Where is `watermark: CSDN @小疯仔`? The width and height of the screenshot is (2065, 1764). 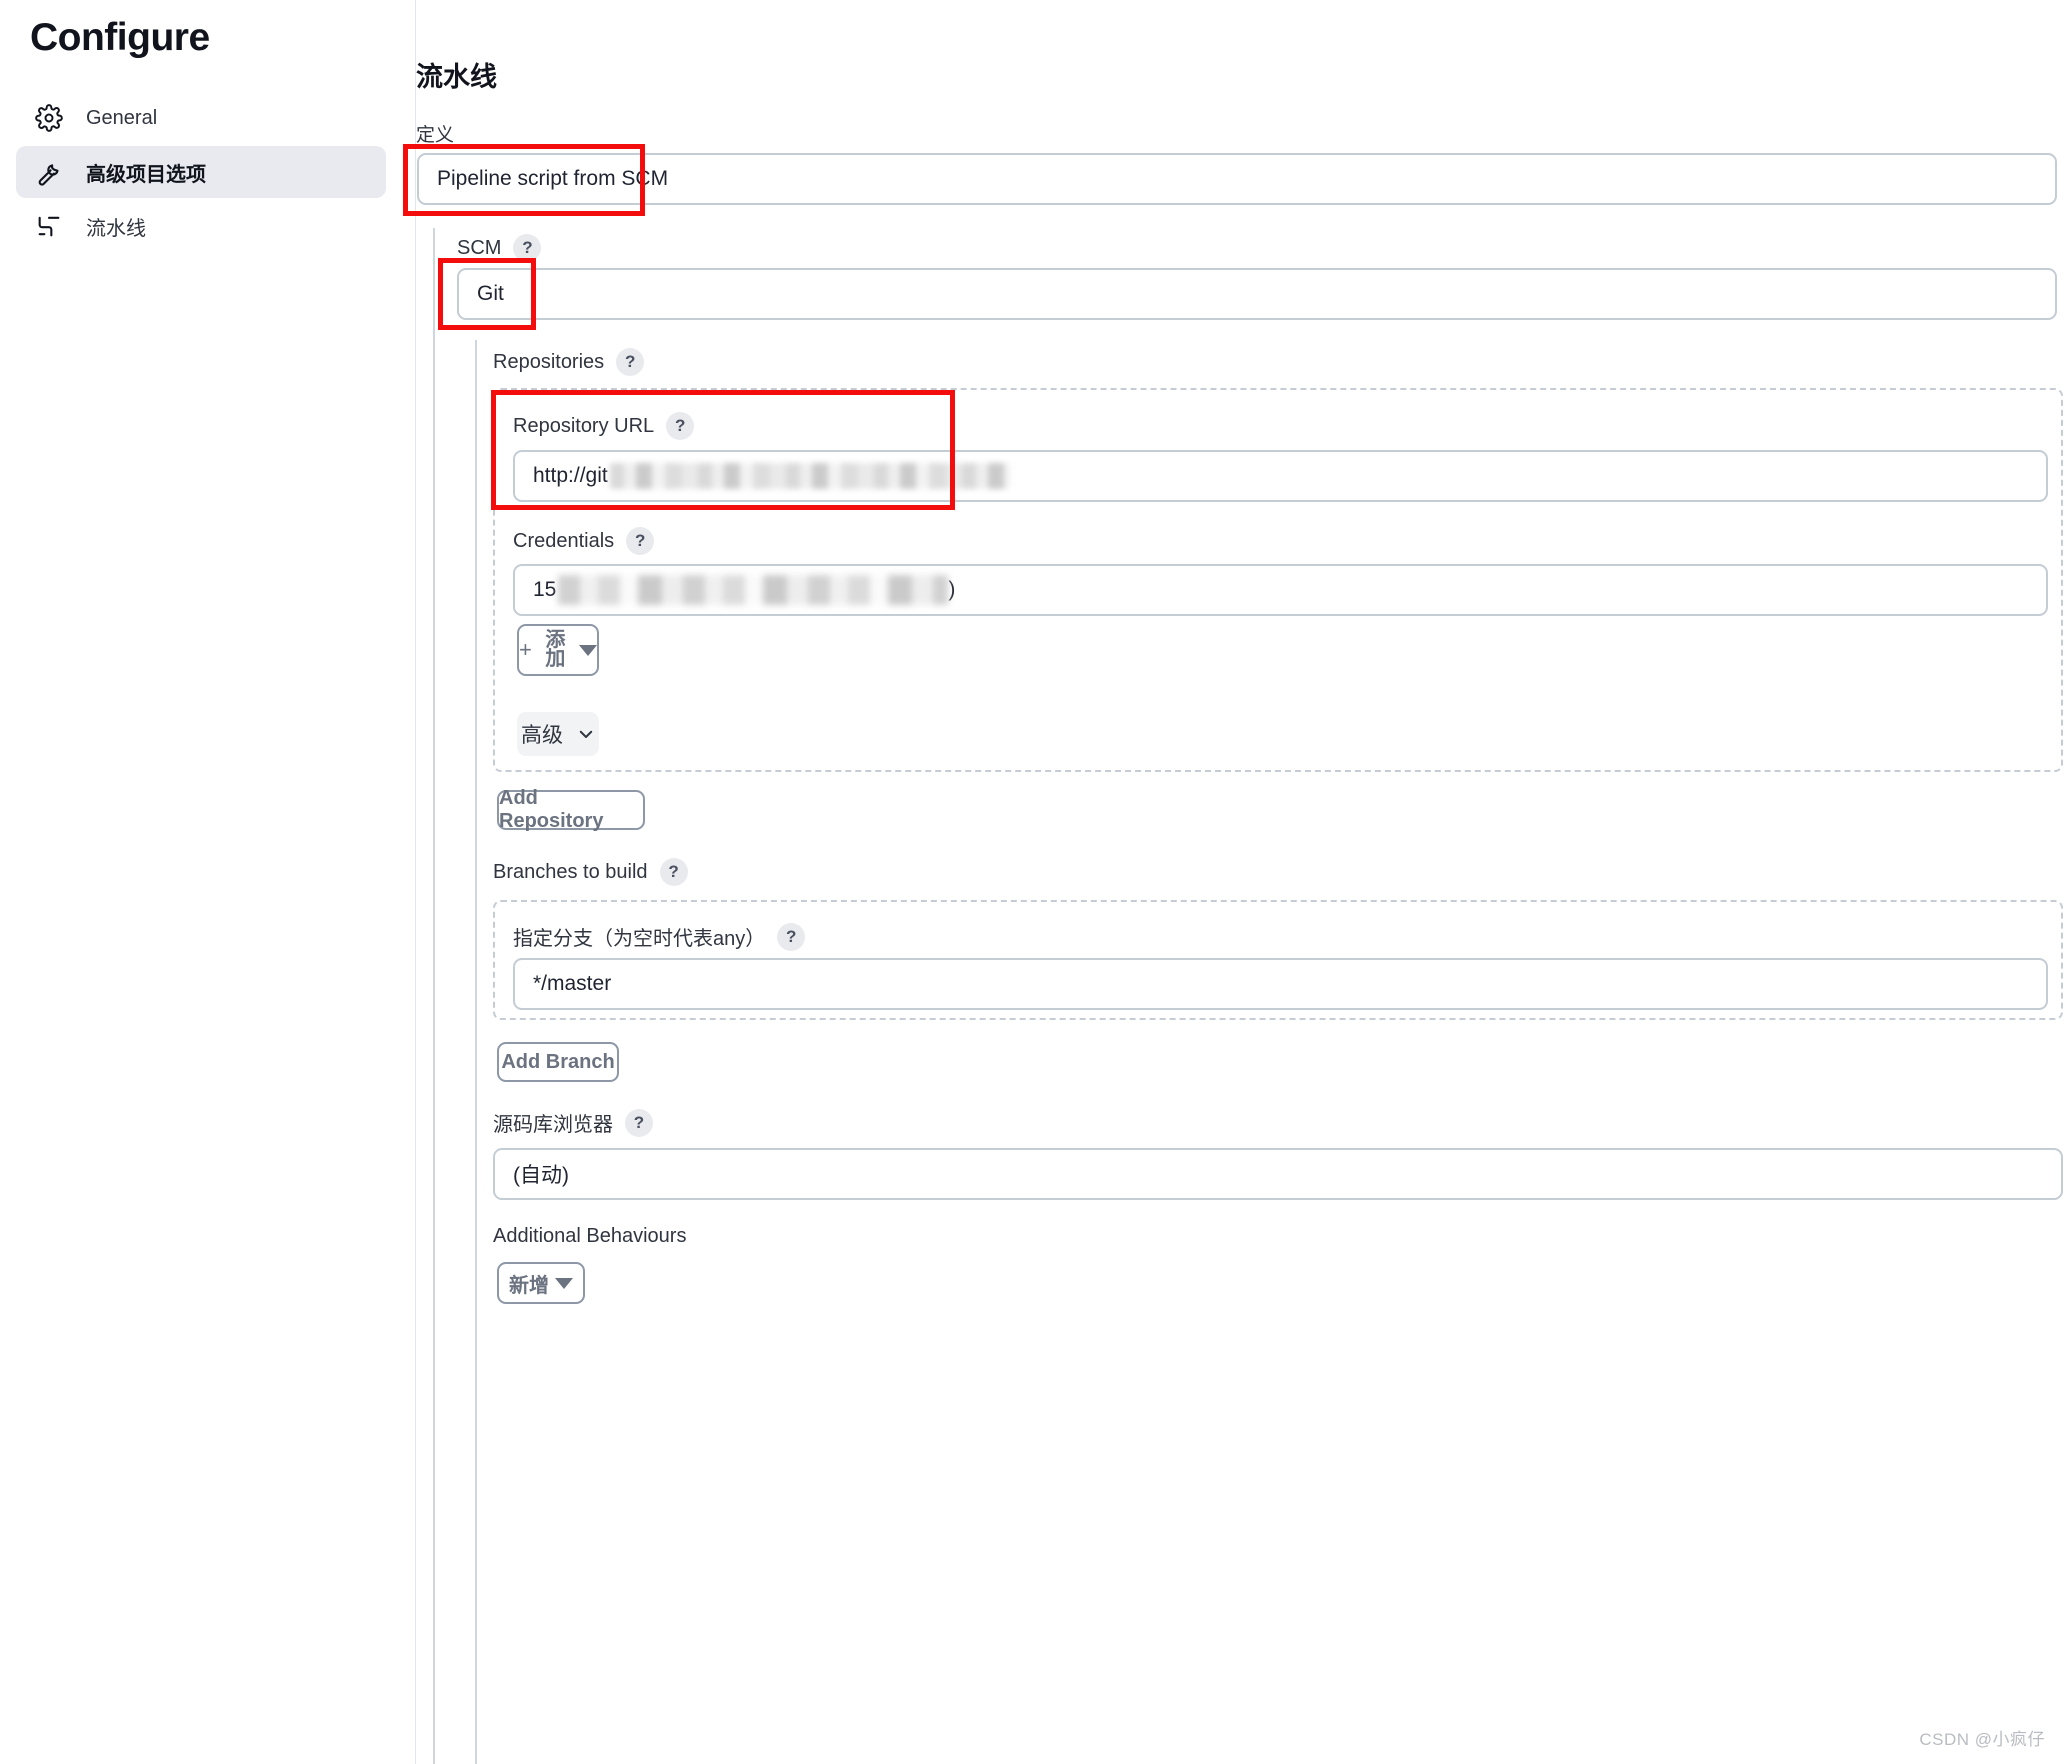 watermark: CSDN @小疯仔 is located at coordinates (1982, 1739).